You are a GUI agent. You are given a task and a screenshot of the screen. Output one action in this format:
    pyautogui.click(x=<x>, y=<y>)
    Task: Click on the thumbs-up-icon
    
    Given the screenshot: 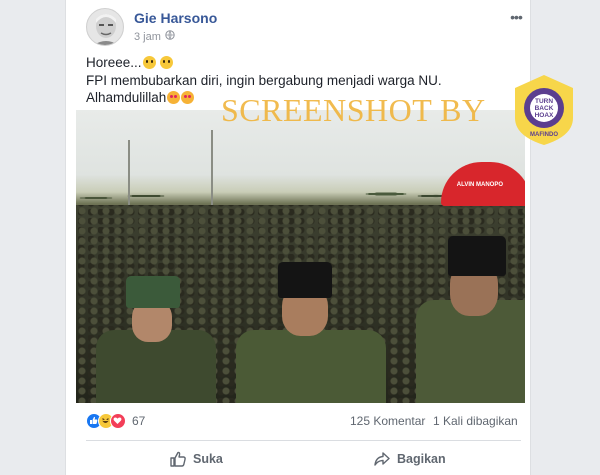 What is the action you would take?
    pyautogui.click(x=178, y=459)
    